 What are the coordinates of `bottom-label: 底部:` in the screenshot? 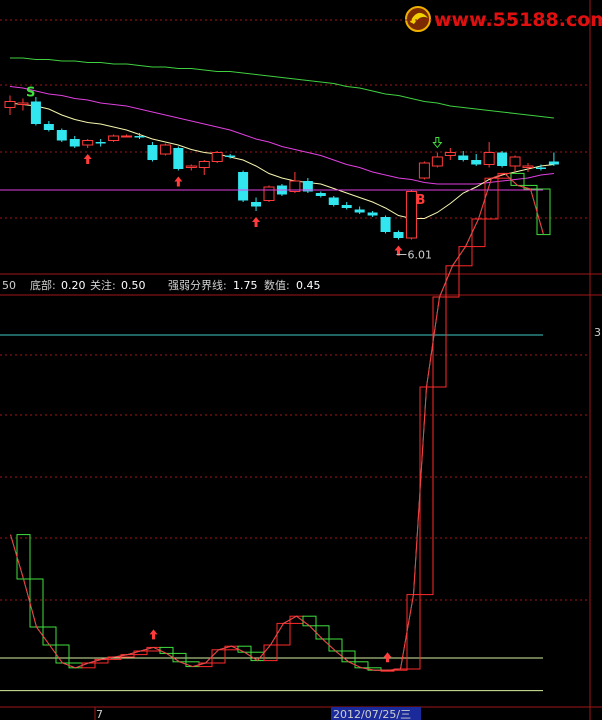 It's located at (43, 285).